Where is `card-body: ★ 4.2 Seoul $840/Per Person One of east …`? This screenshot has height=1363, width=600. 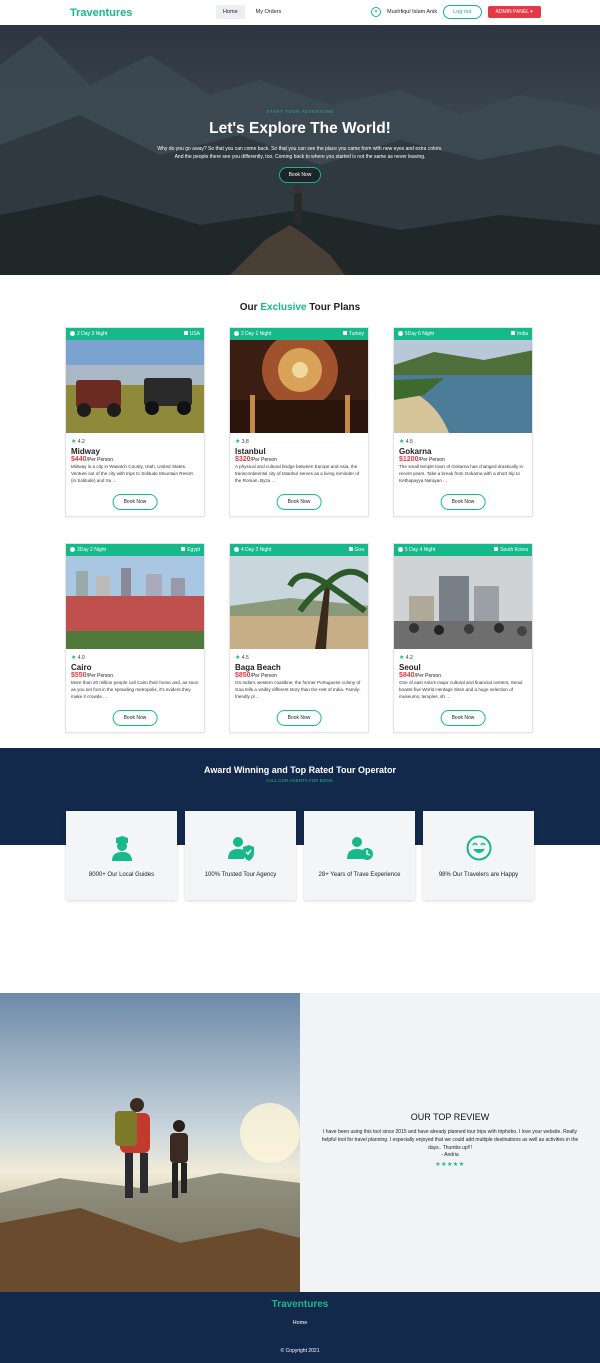
card-body: ★ 4.2 Seoul $840/Per Person One of east … is located at coordinates (463, 675).